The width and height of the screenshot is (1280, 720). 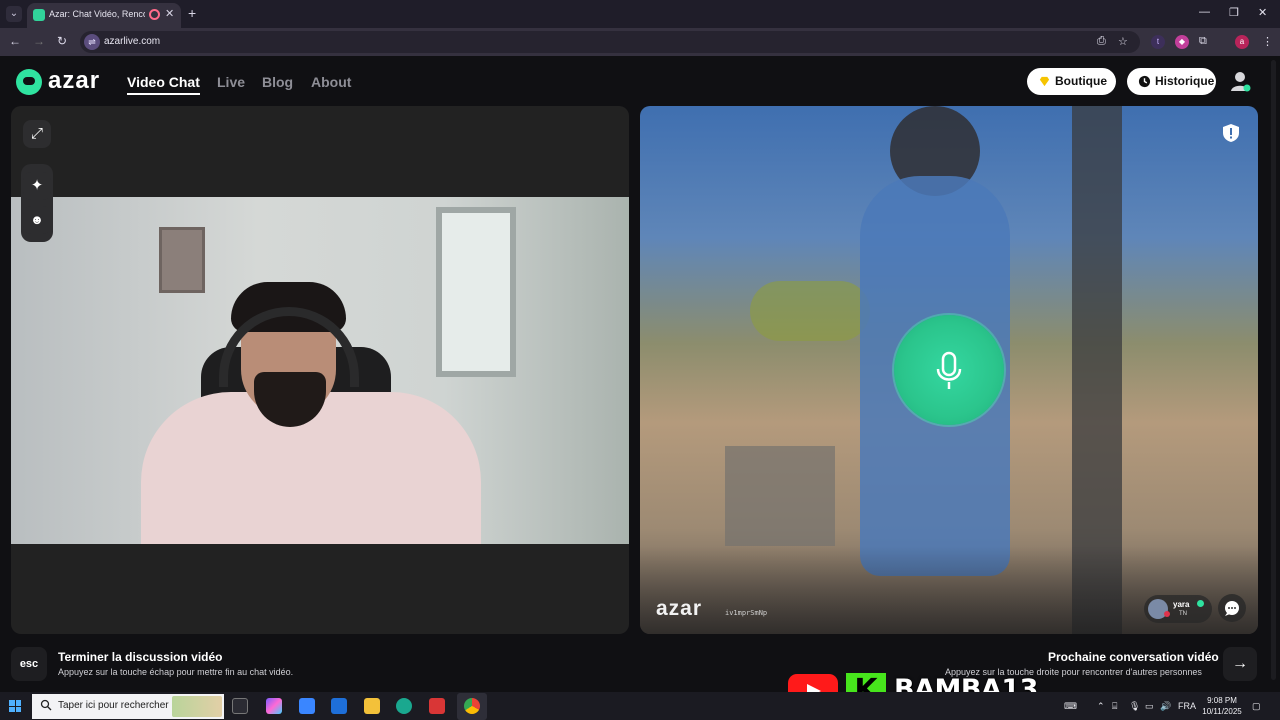 I want to click on background-bin, so click(x=780, y=496).